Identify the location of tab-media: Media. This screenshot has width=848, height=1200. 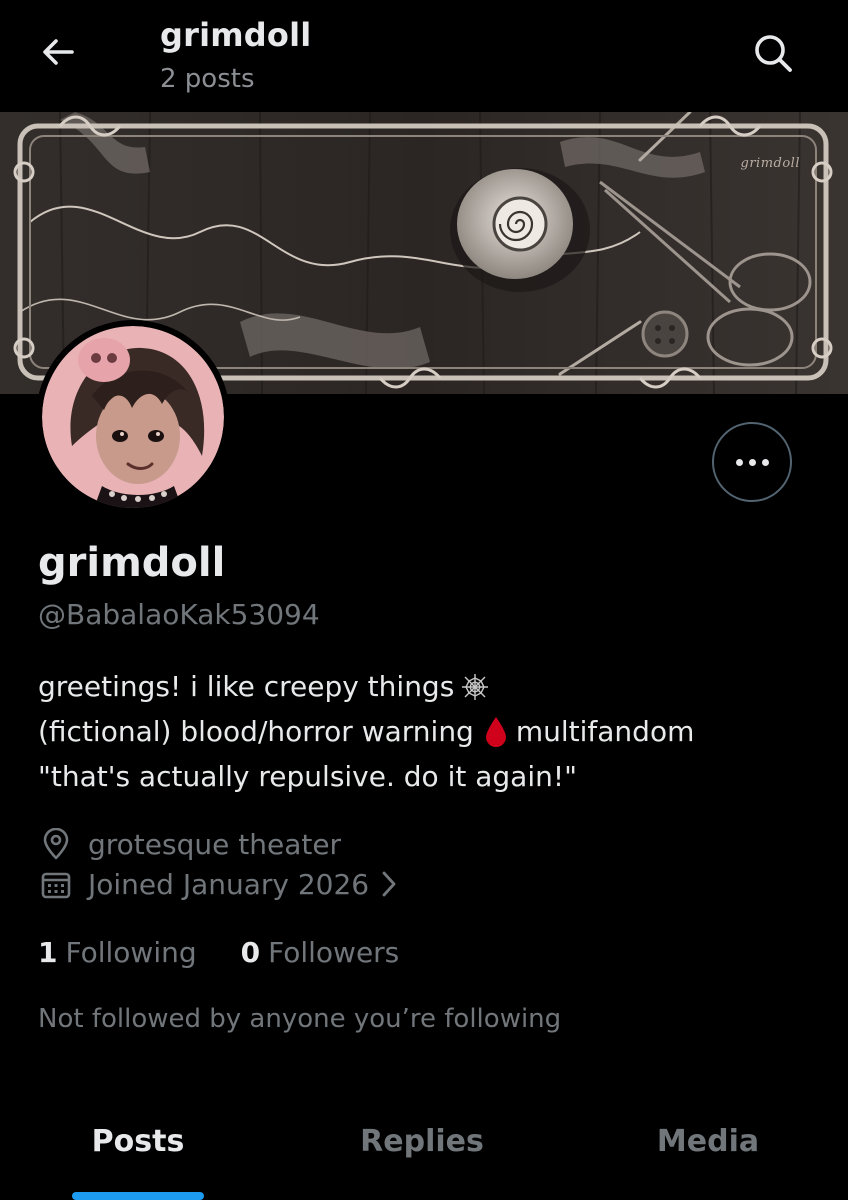
(708, 1148).